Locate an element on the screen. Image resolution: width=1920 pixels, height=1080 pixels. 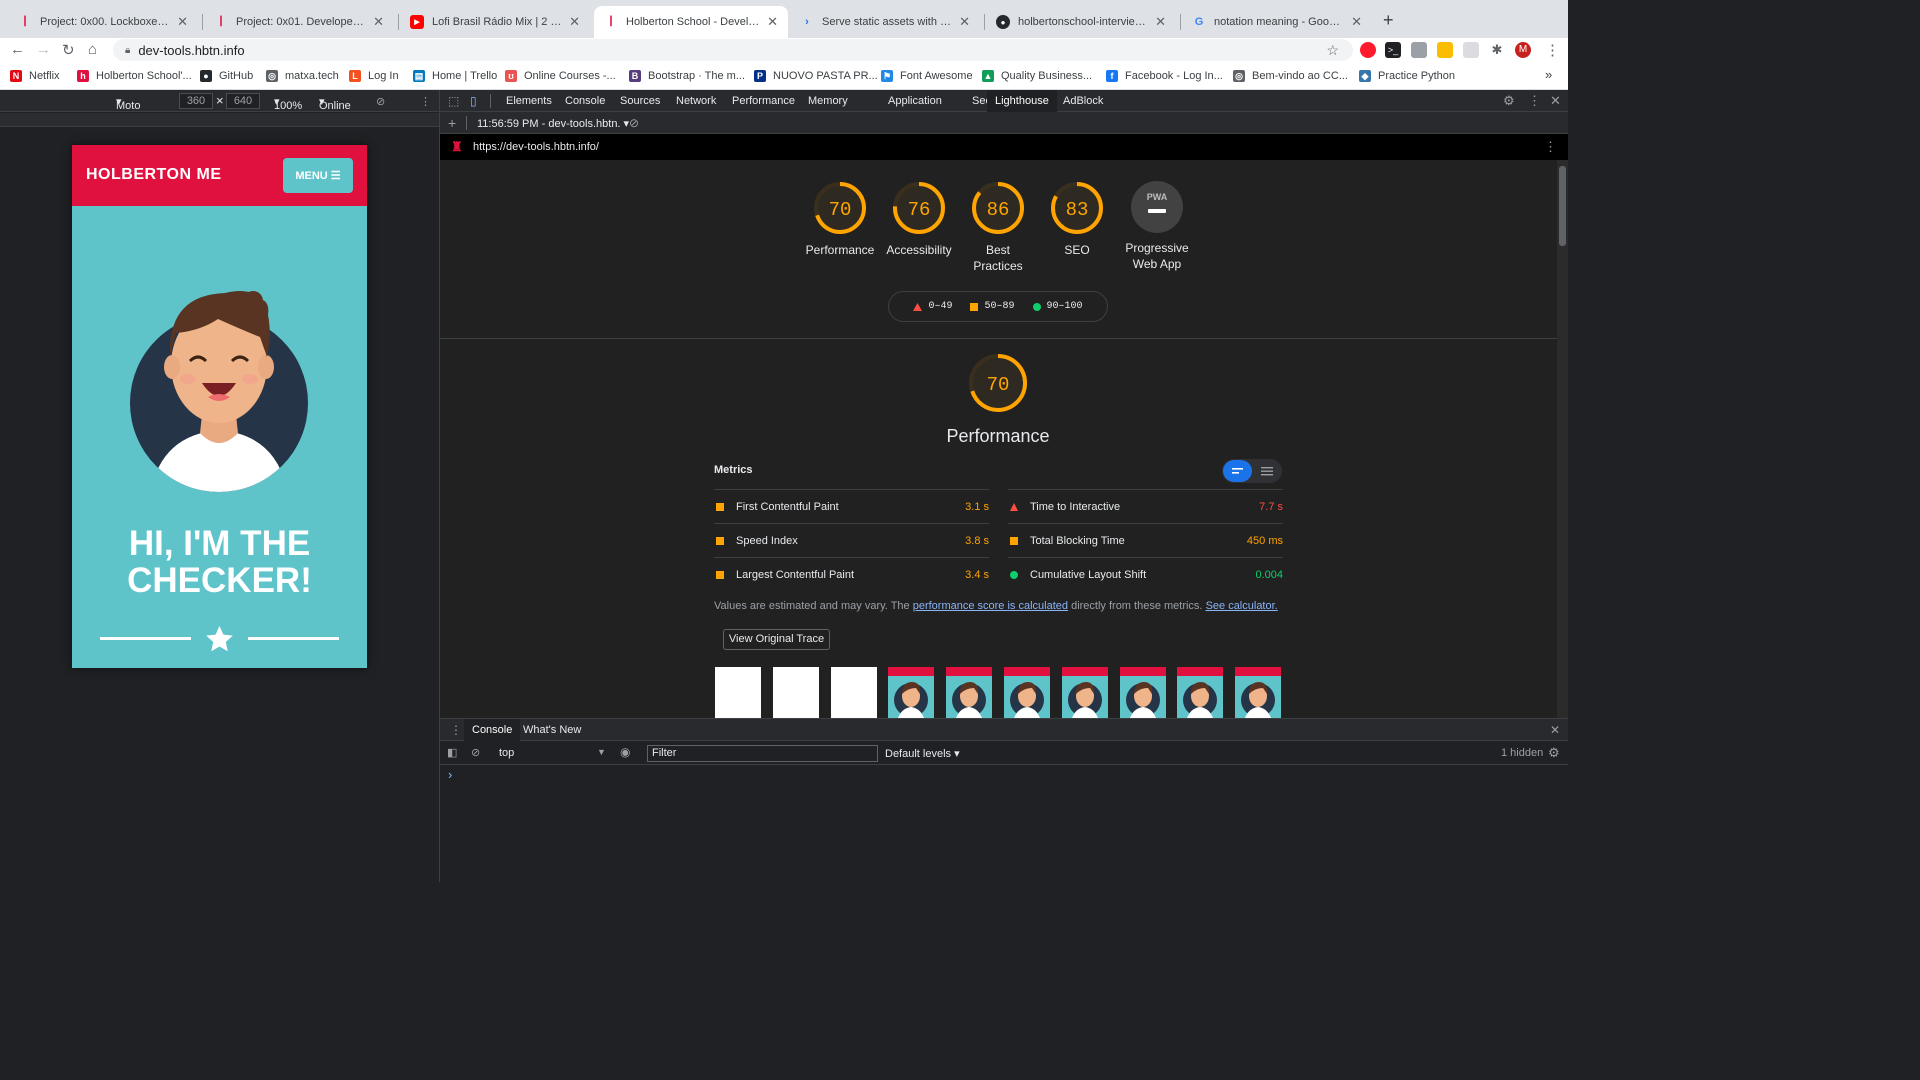
eyedropper-extension-icon is located at coordinates (1419, 50).